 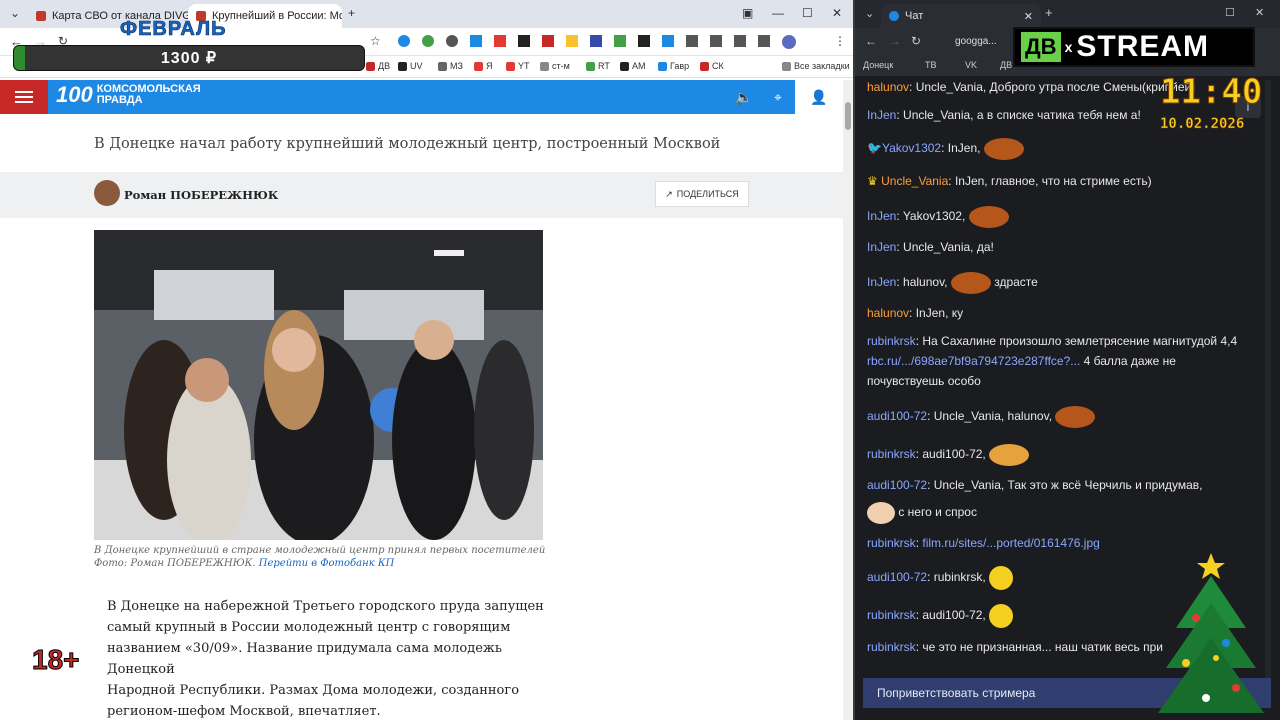 What do you see at coordinates (789, 42) in the screenshot?
I see `profile-avatar` at bounding box center [789, 42].